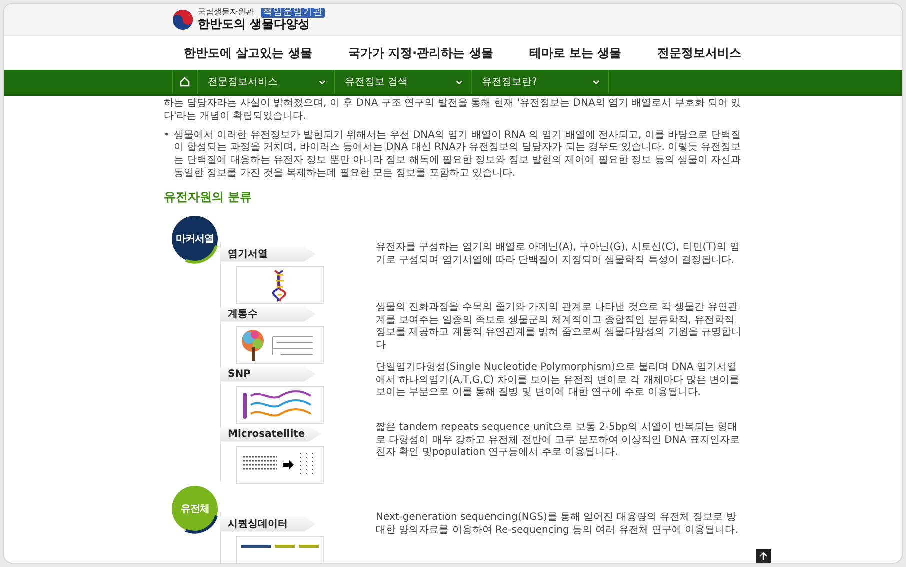  I want to click on item-label-tag: 계통수, so click(268, 314).